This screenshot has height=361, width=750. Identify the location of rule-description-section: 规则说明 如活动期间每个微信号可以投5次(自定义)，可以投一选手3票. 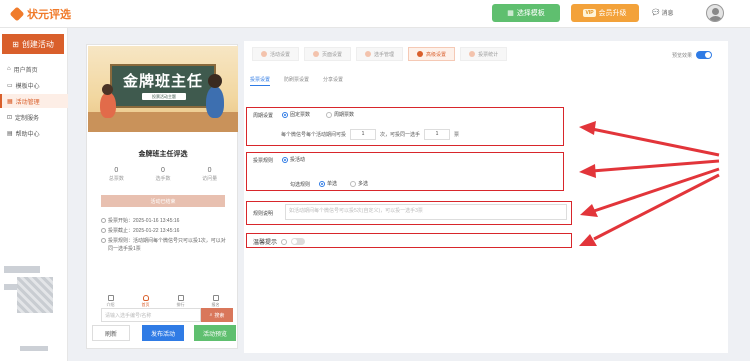
(409, 213).